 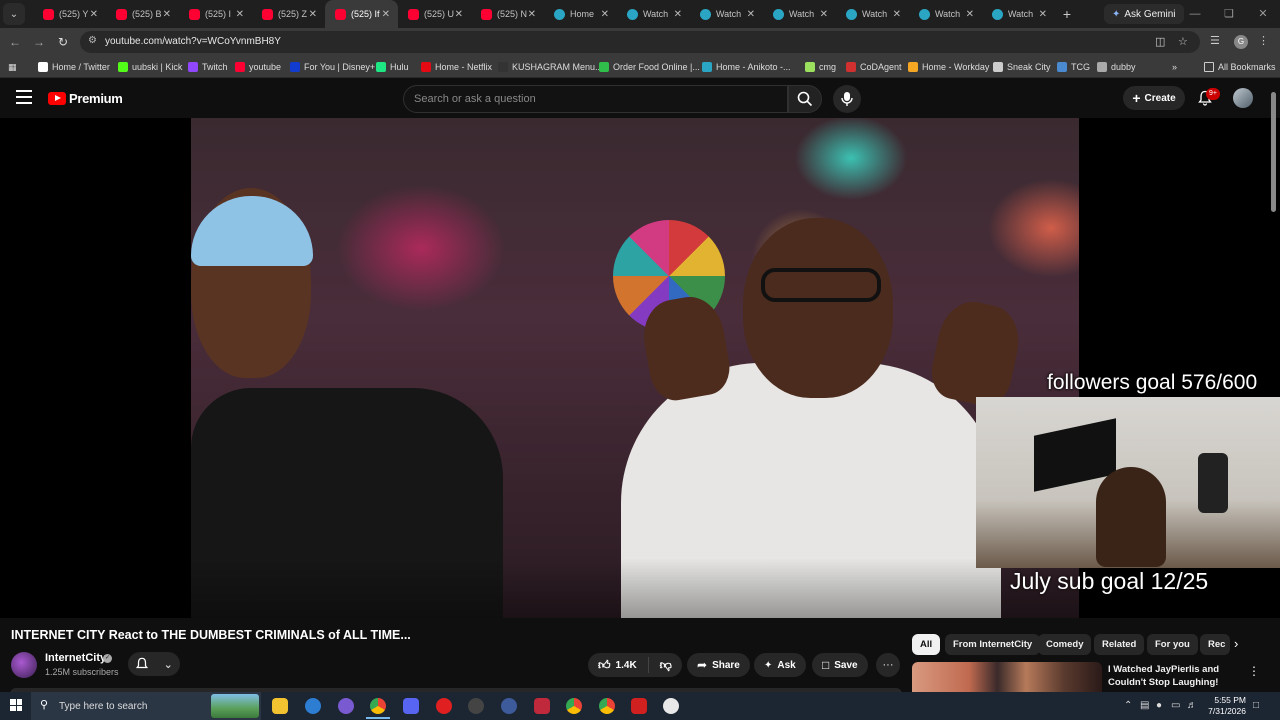 What do you see at coordinates (1183, 41) in the screenshot?
I see `bookmark-star-icon: ☆` at bounding box center [1183, 41].